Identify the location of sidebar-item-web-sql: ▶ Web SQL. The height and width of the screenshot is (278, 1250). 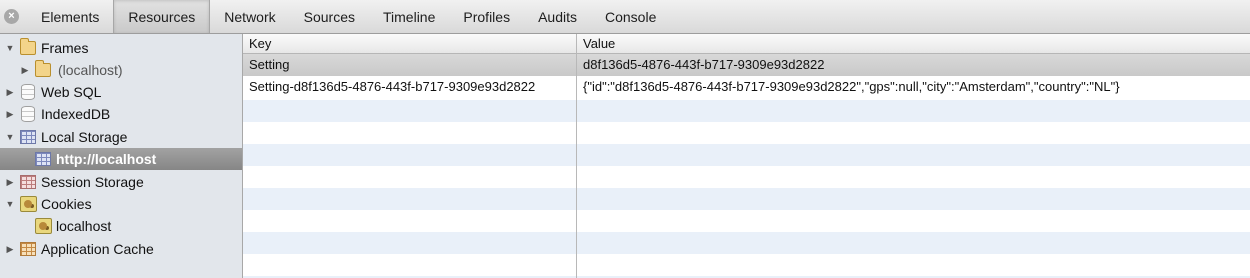
(121, 92).